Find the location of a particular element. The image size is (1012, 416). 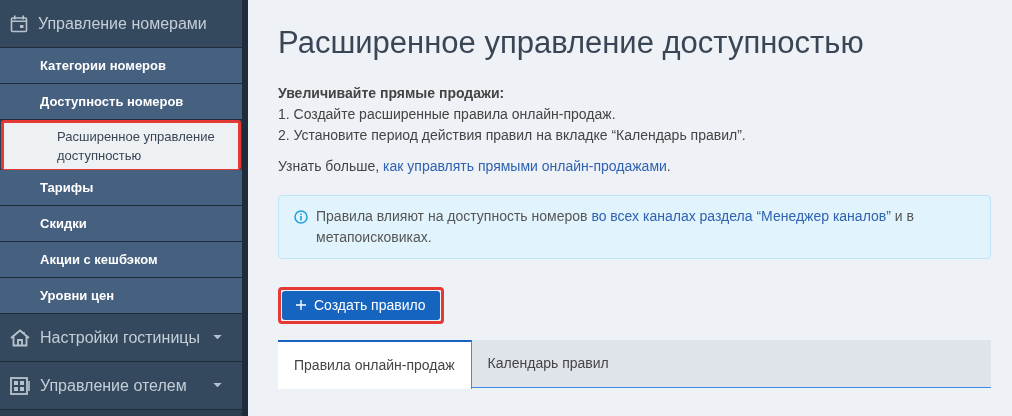

calendar-icon is located at coordinates (19, 23).